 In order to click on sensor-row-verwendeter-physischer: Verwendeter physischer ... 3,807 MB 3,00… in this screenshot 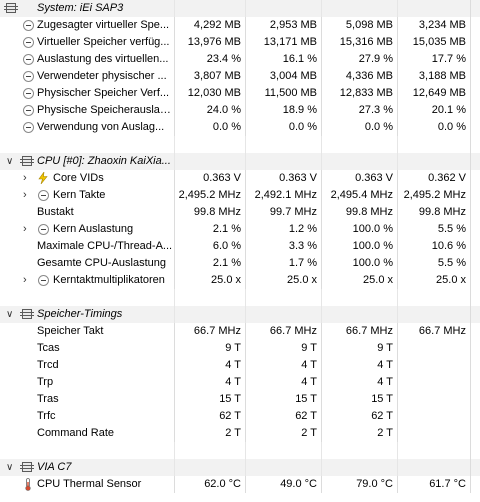, I will do `click(240, 76)`.